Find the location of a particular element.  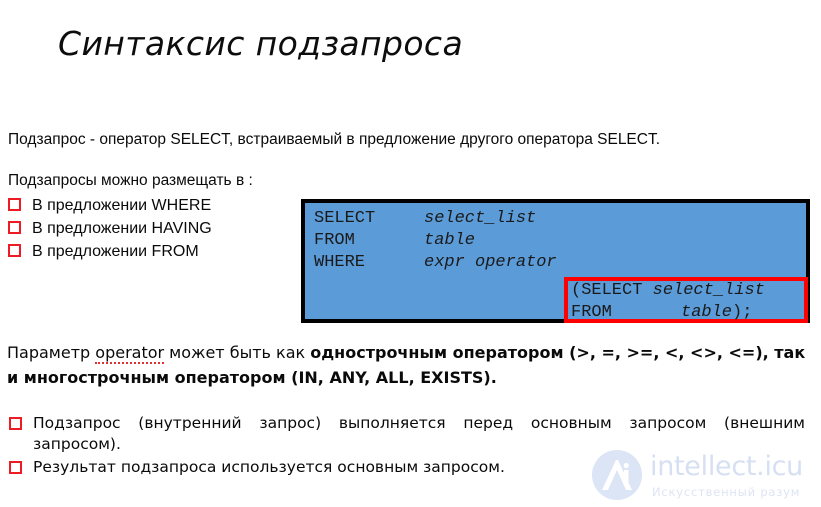

list-item-label: В предложении FROM is located at coordinates (115, 251).